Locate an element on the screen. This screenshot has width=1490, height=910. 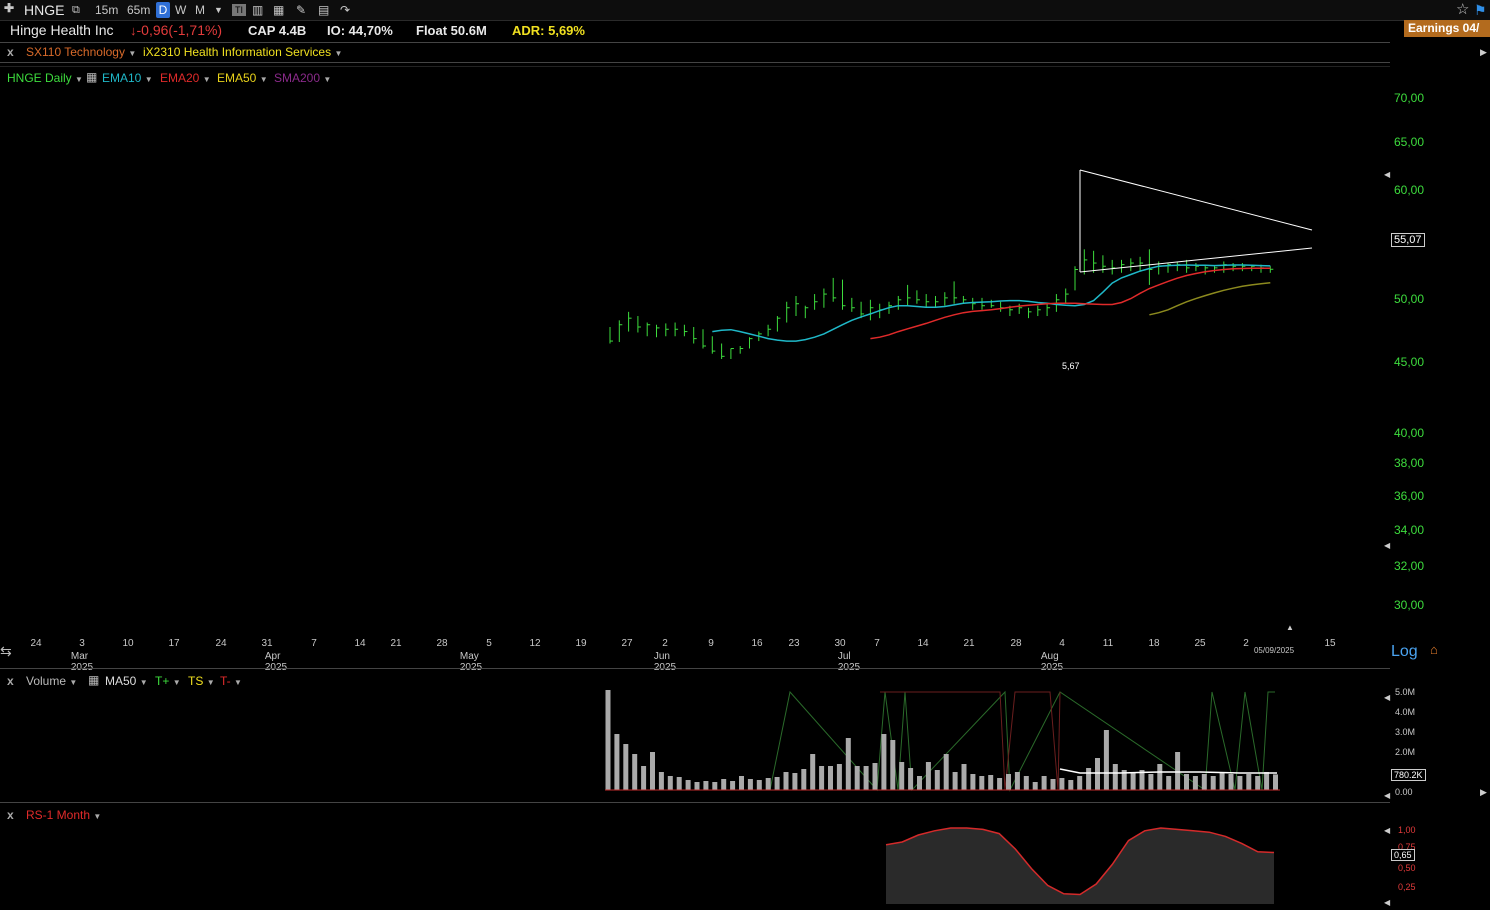
timeframe-65m: 65m is located at coordinates (138, 10).